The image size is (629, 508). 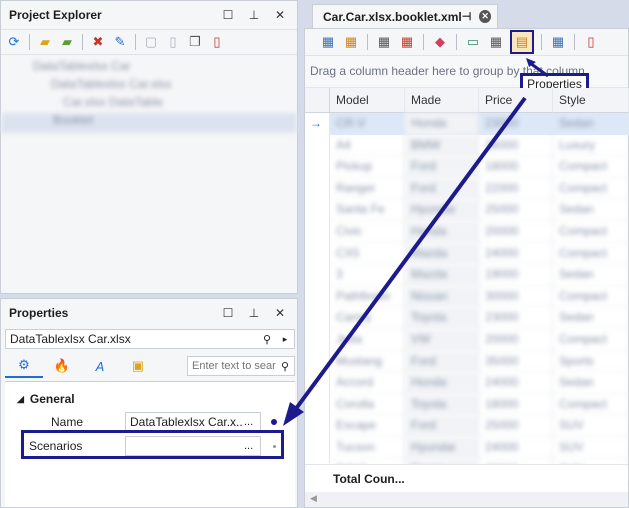 What do you see at coordinates (293, 414) in the screenshot?
I see `arrow-head-scenarios` at bounding box center [293, 414].